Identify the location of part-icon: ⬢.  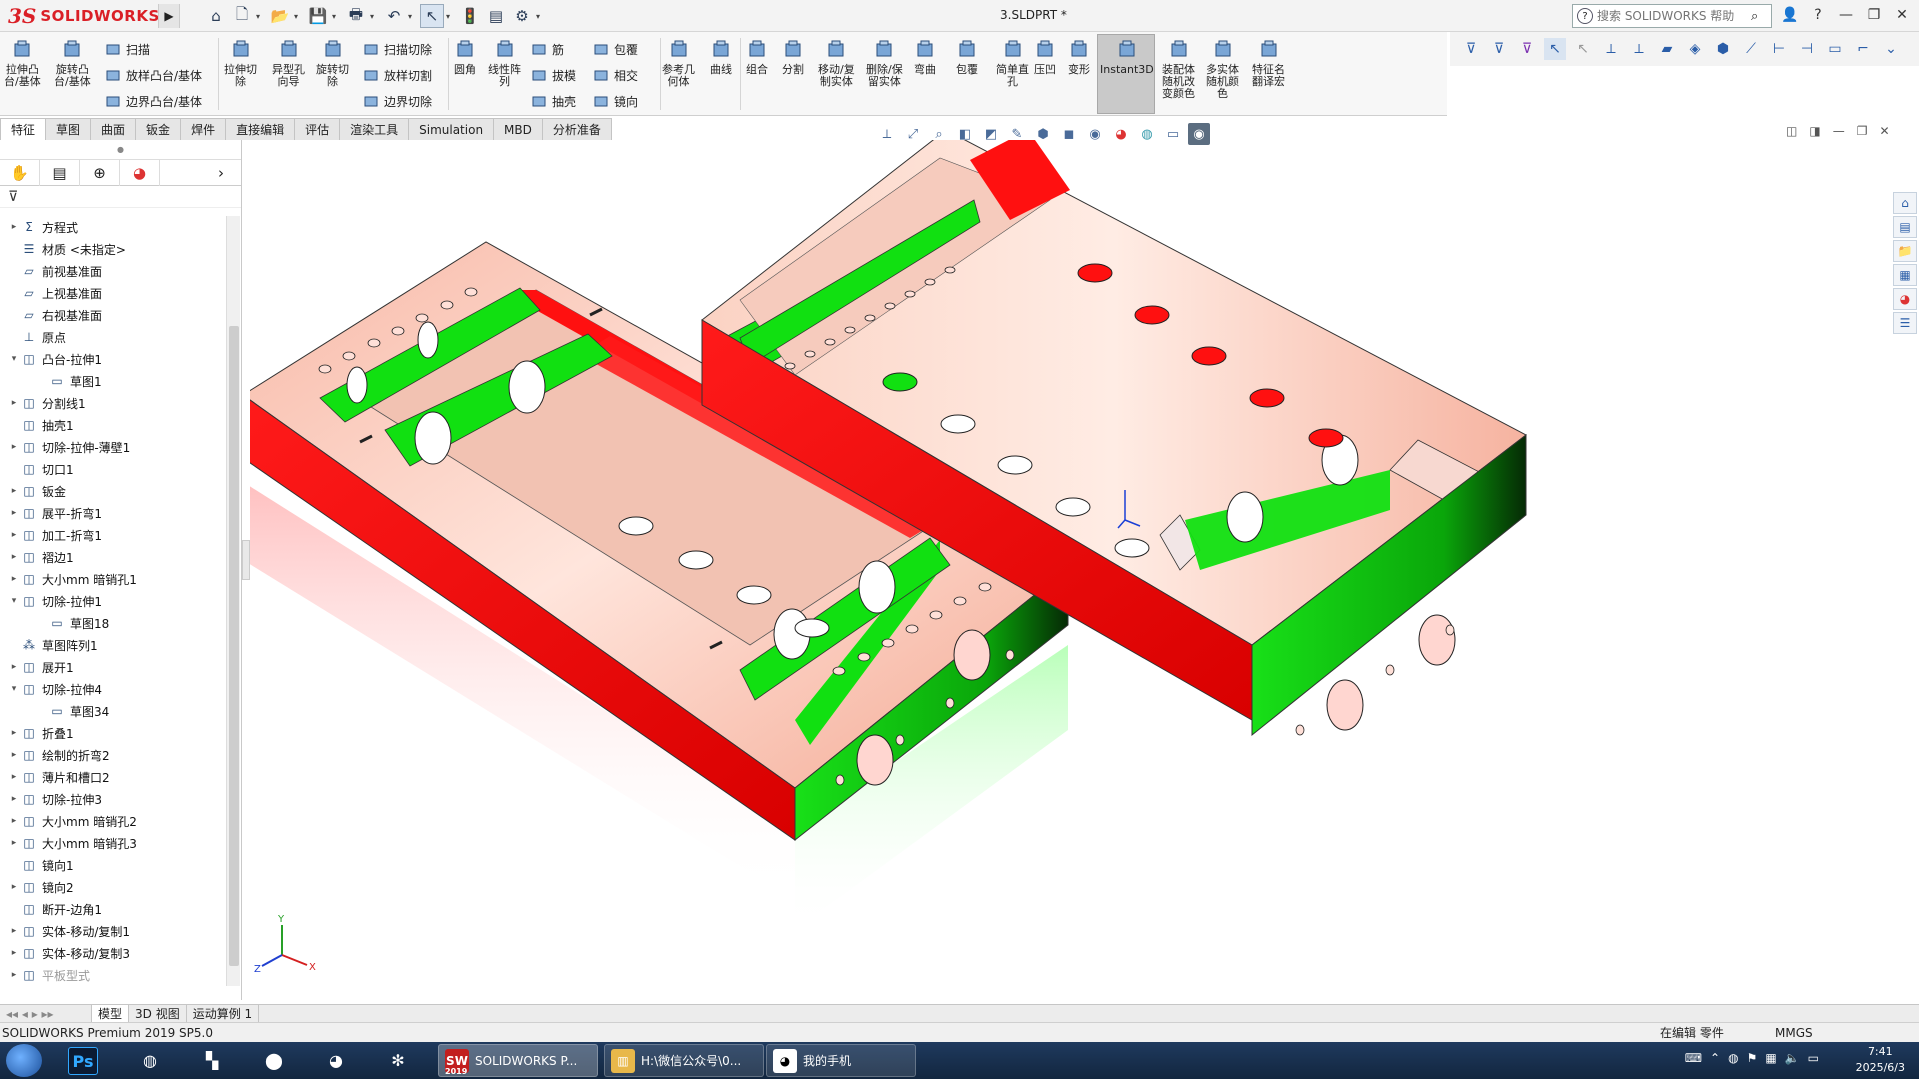
(1723, 49).